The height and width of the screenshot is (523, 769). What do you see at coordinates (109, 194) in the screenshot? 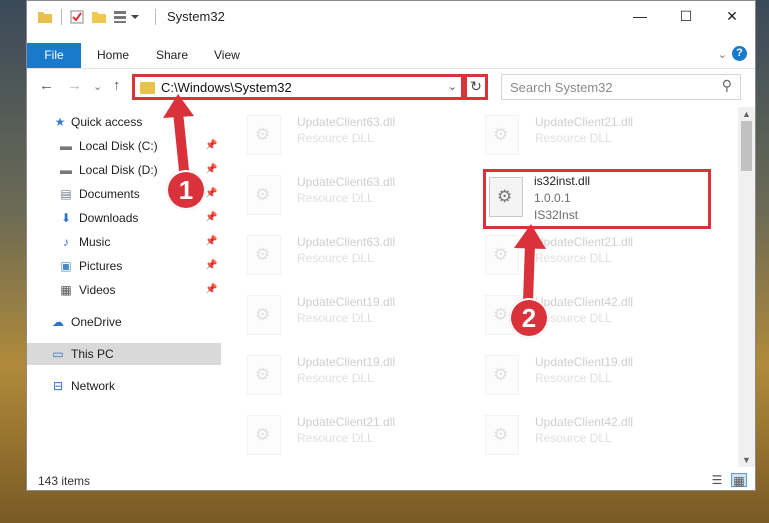
I see `sidebar-item-label: Documents` at bounding box center [109, 194].